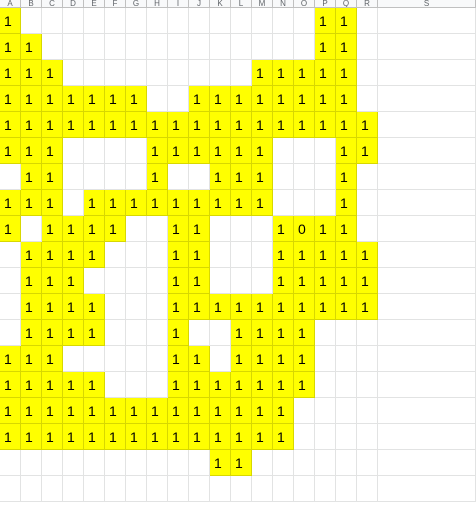  I want to click on cell-n16: 1, so click(283, 411).